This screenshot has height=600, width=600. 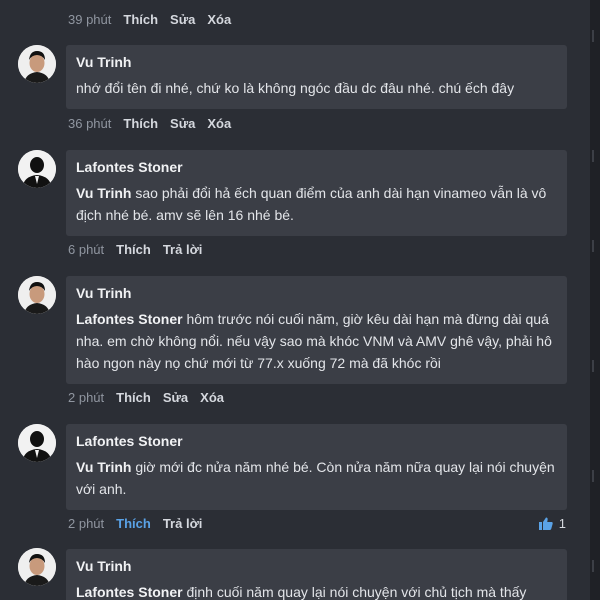 I want to click on like-count-value: 1, so click(x=562, y=523).